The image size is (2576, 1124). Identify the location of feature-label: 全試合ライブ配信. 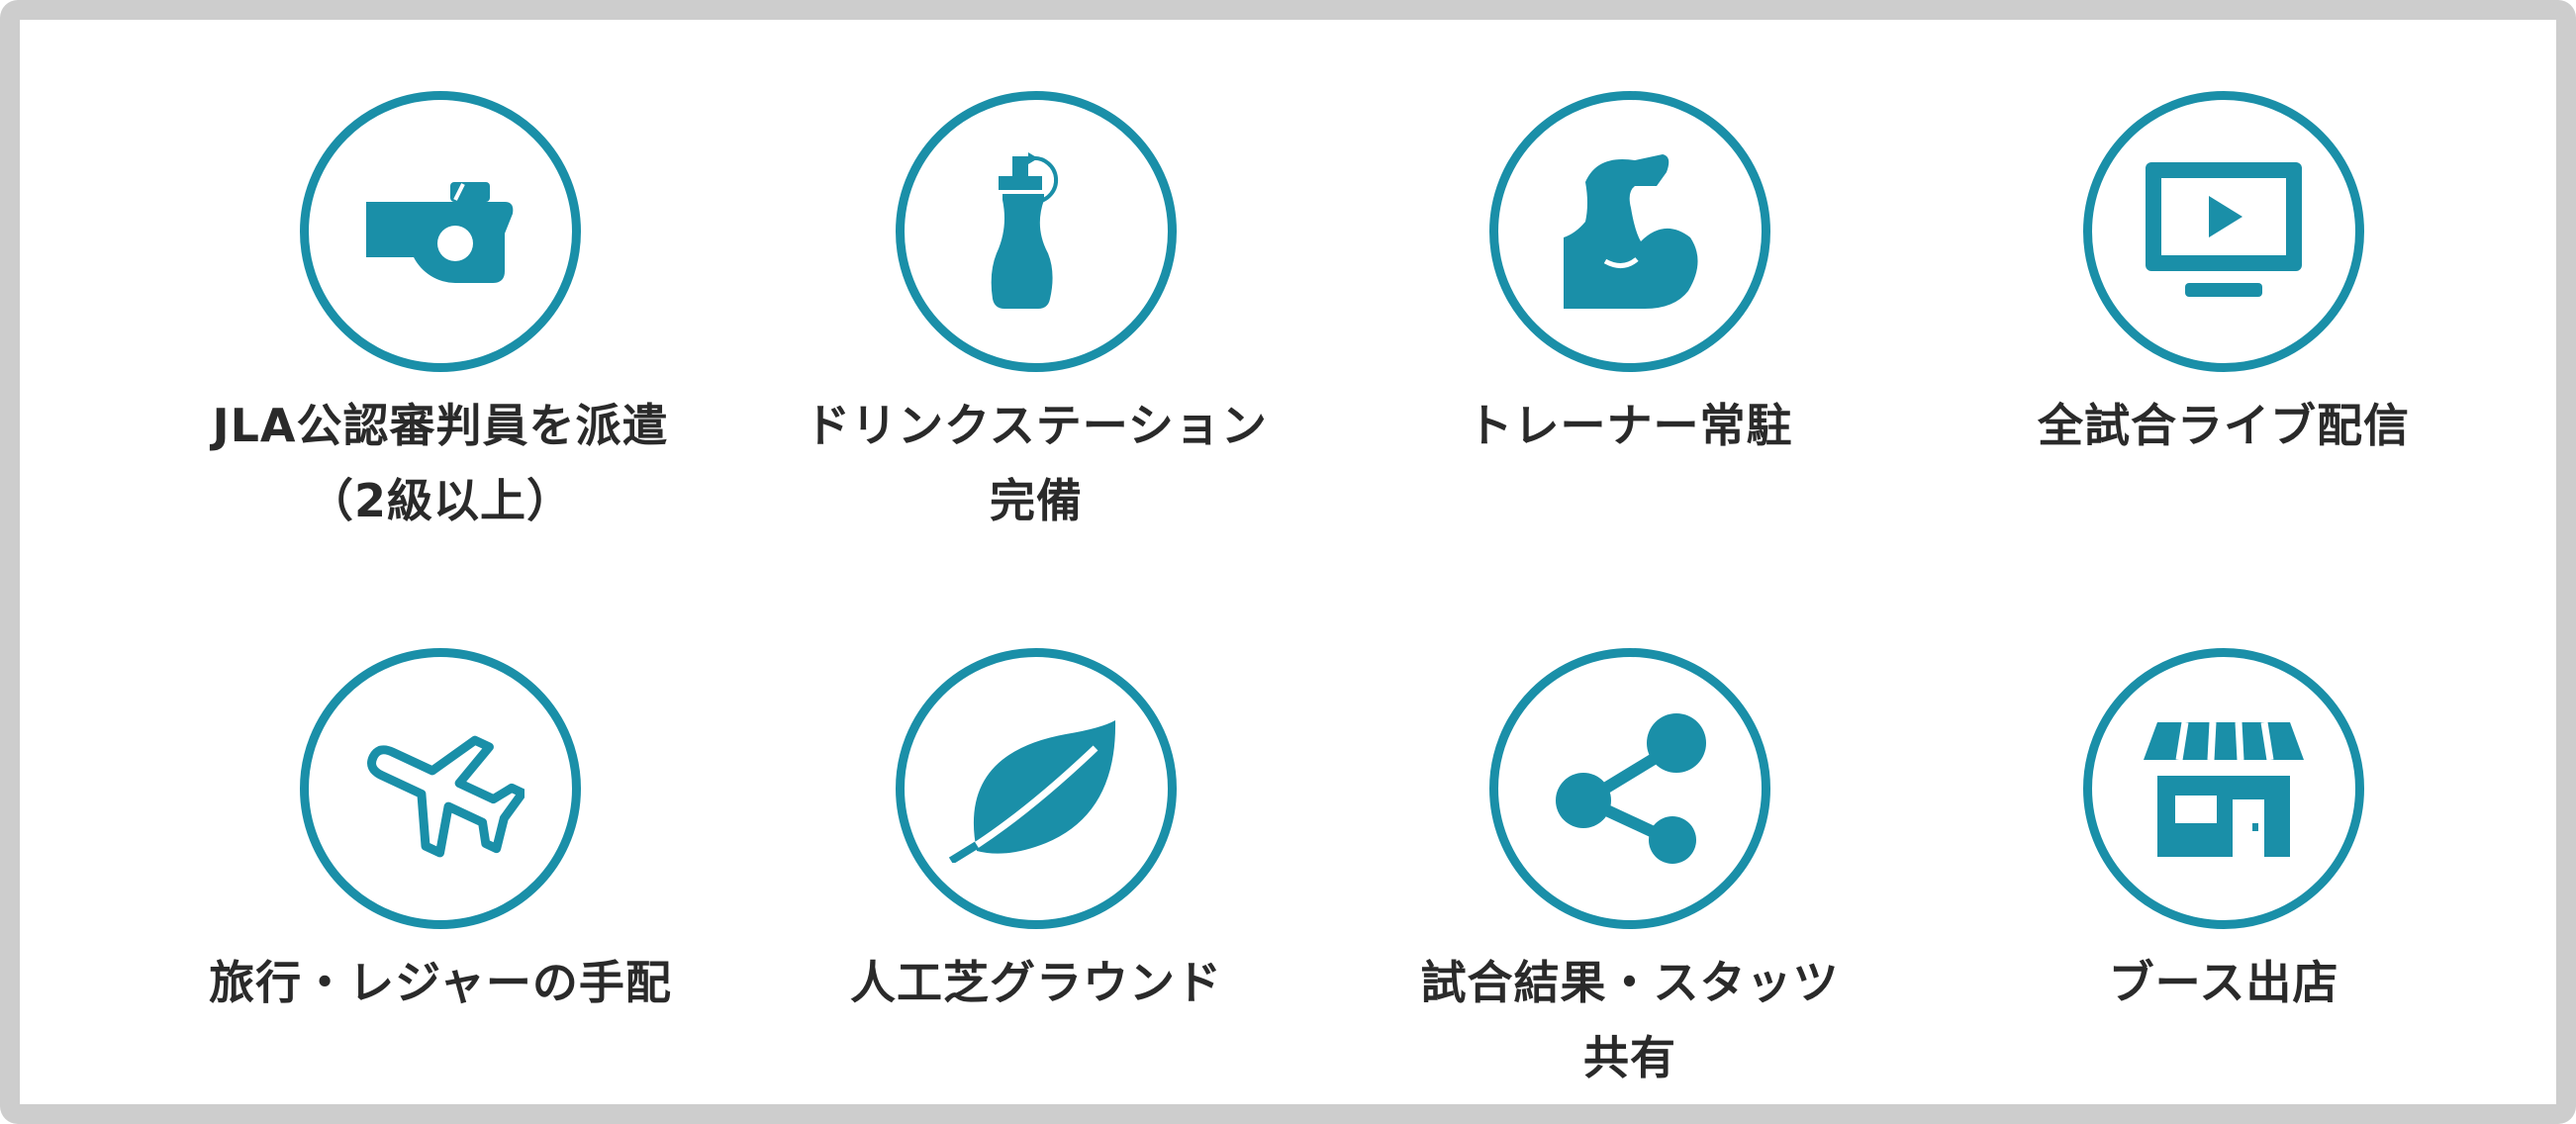
(2224, 426).